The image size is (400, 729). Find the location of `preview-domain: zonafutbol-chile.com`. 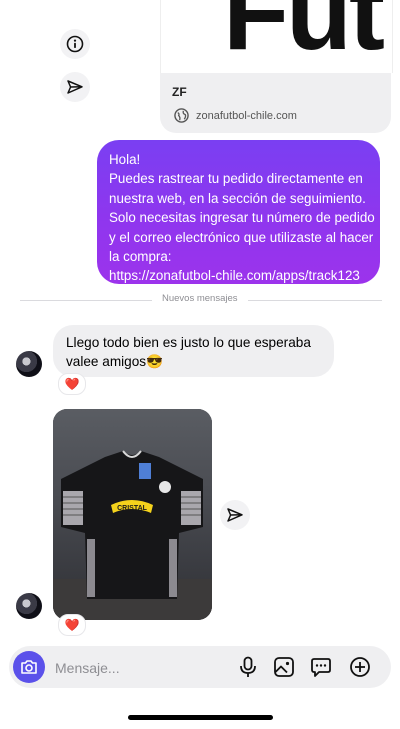

preview-domain: zonafutbol-chile.com is located at coordinates (246, 116).